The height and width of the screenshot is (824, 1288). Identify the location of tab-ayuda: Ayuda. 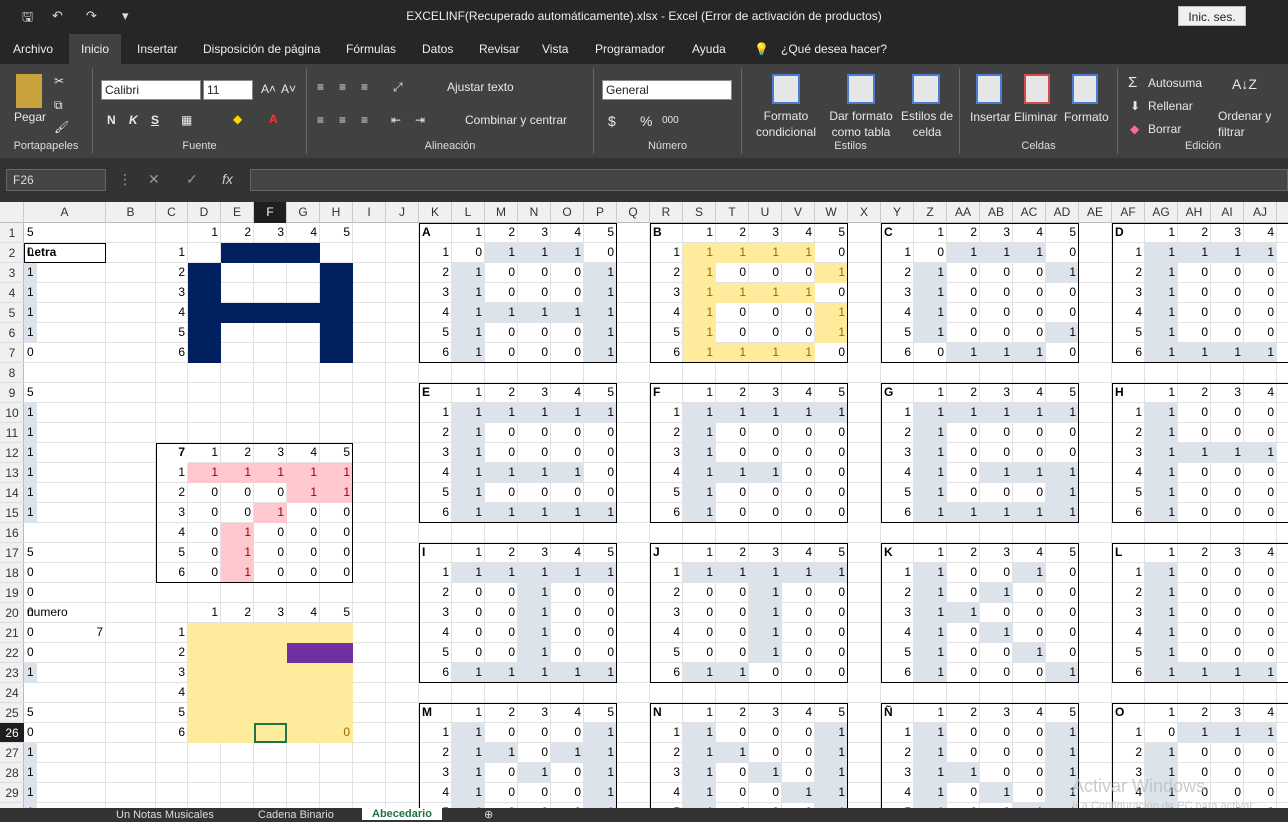
(709, 49).